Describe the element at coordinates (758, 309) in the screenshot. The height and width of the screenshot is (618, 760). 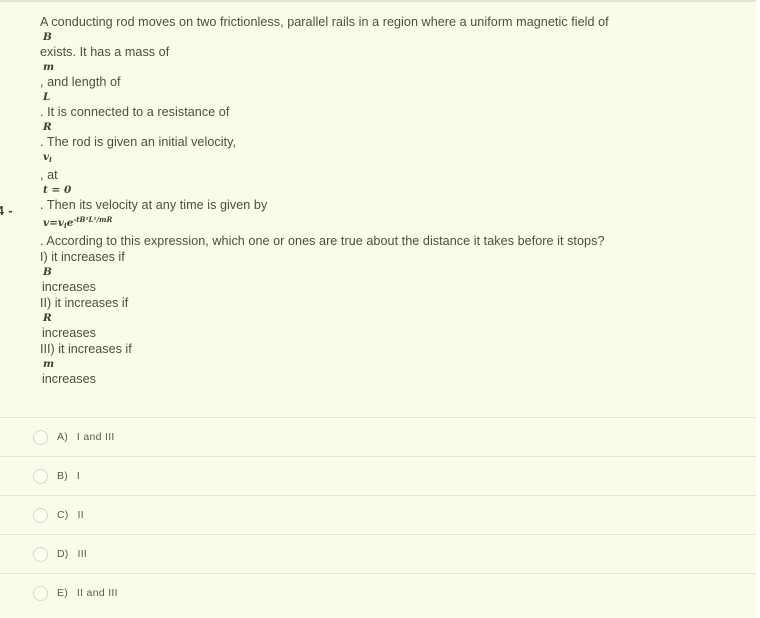
I see `right-margin-strip` at that location.